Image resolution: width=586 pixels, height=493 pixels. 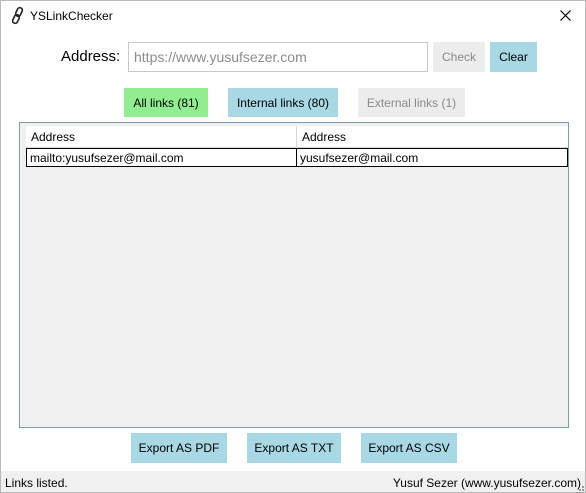 I want to click on status-author: Yusuf Sezer (www.yusufsezer.com), so click(x=486, y=483).